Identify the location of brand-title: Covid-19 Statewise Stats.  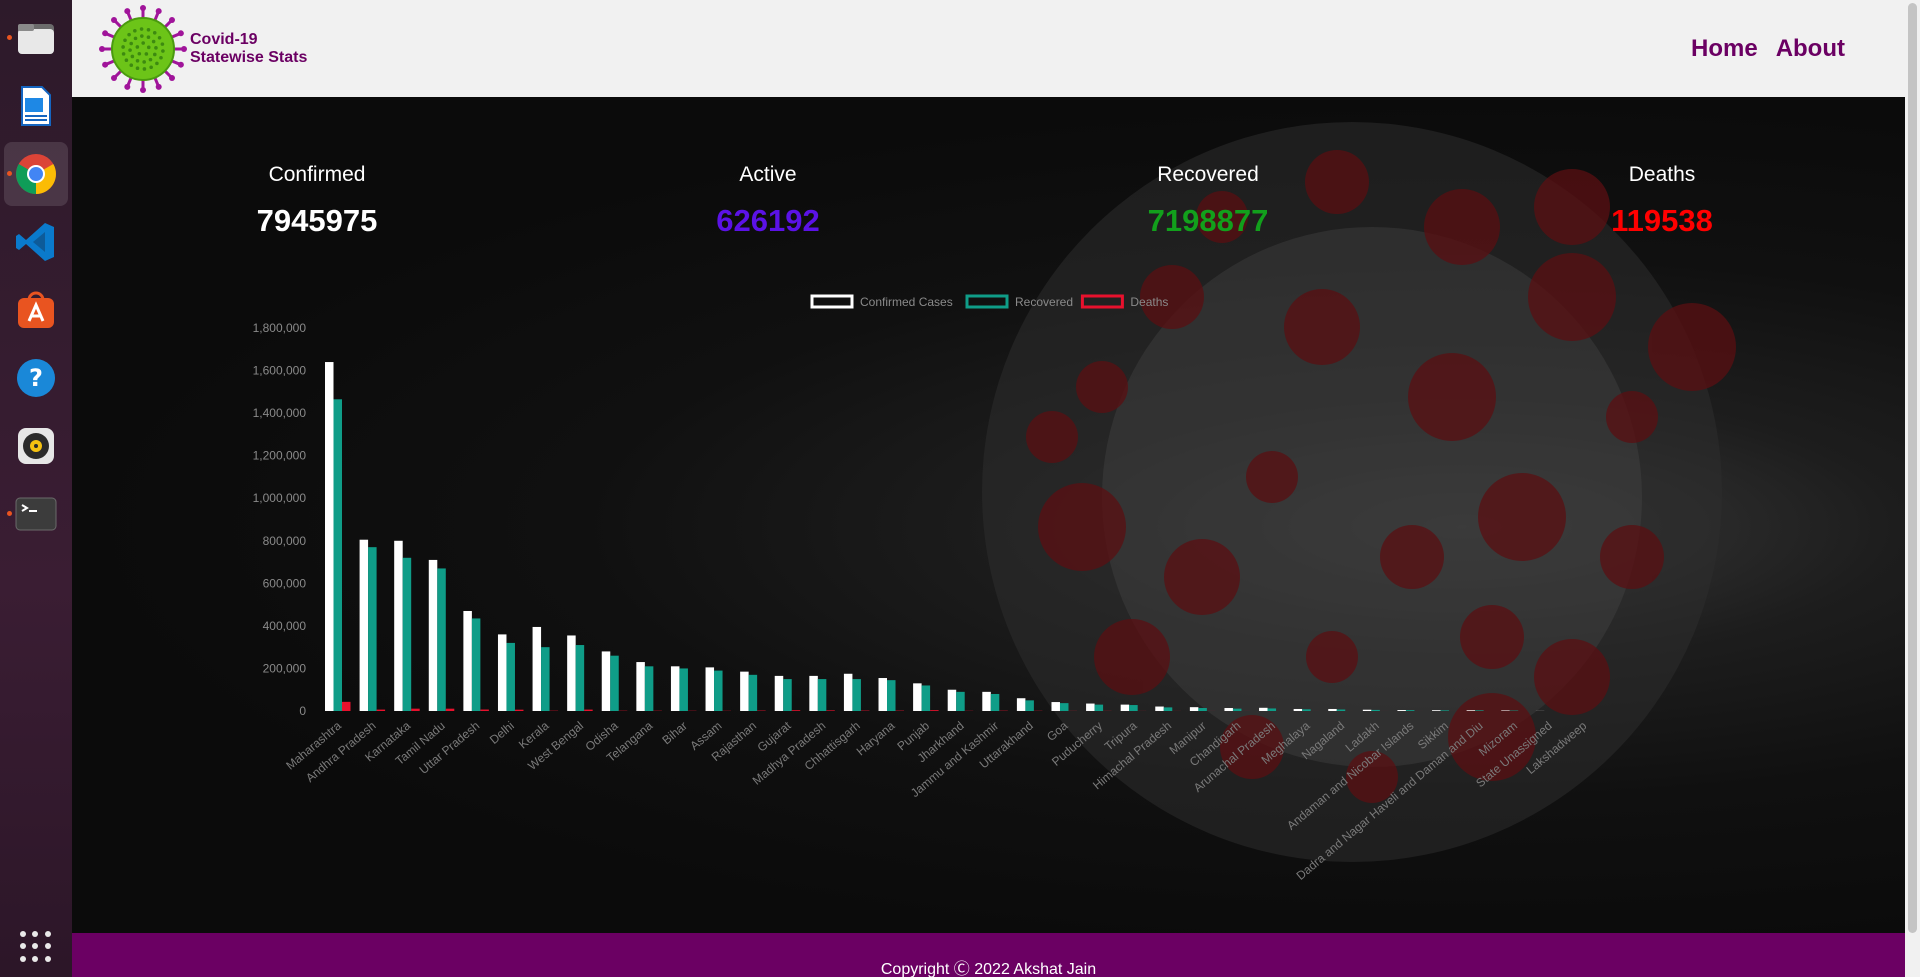
(248, 49).